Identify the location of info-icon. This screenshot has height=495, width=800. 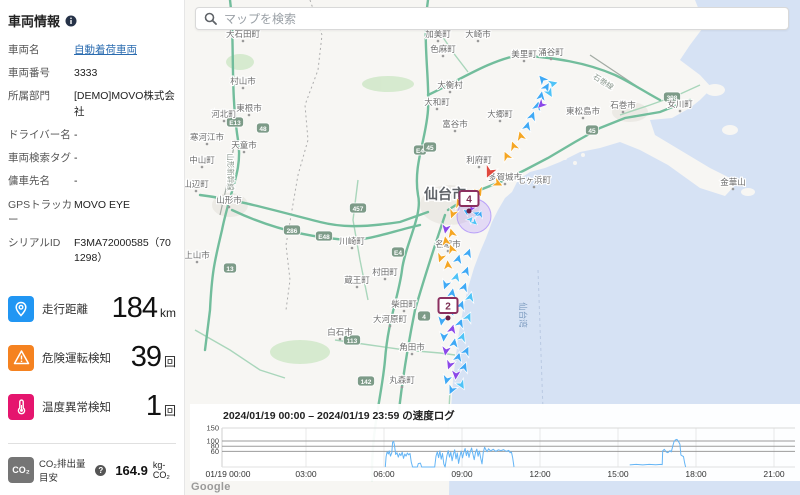
(71, 21).